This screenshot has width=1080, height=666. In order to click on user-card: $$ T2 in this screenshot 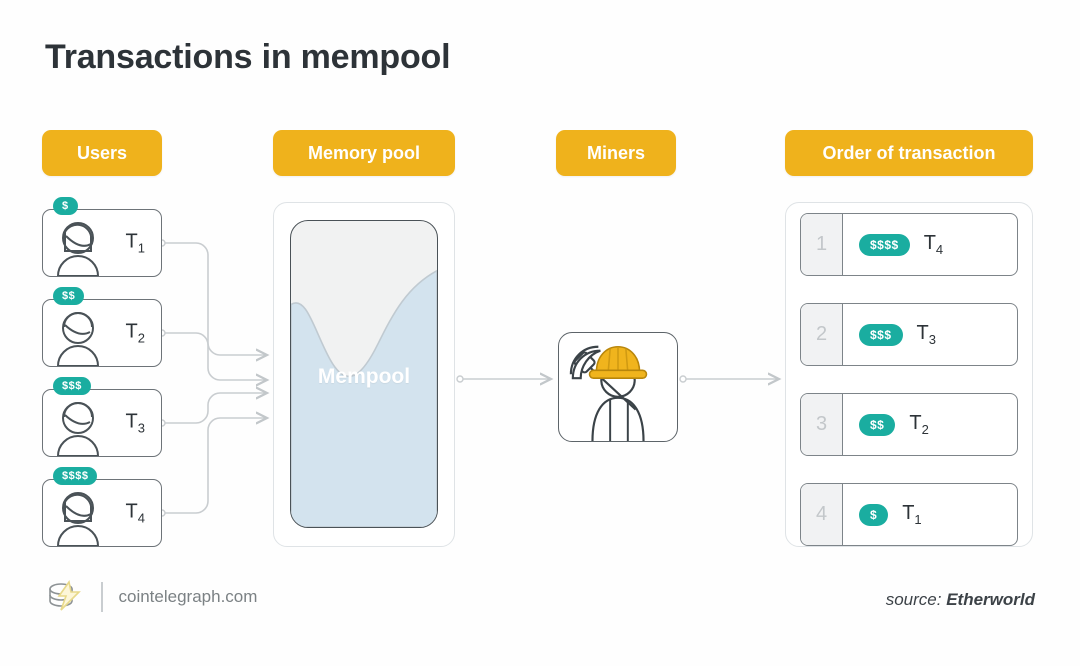, I will do `click(102, 327)`.